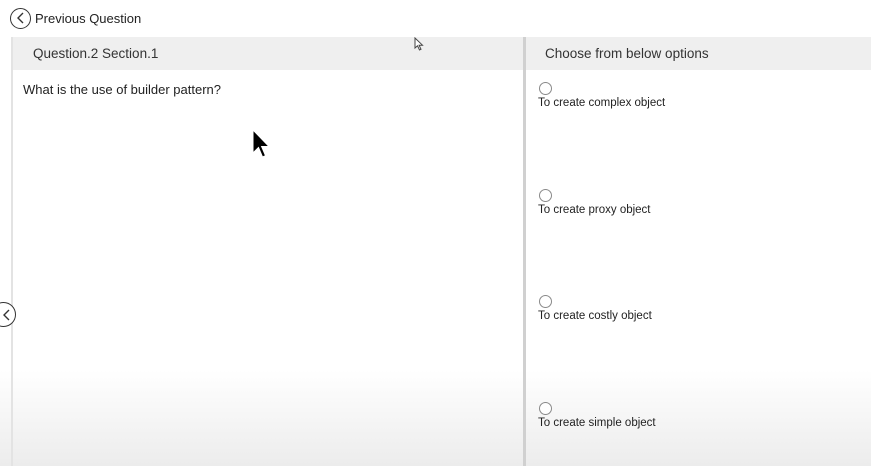 Image resolution: width=871 pixels, height=466 pixels. Describe the element at coordinates (688, 316) in the screenshot. I see `option-label: To create costly object` at that location.